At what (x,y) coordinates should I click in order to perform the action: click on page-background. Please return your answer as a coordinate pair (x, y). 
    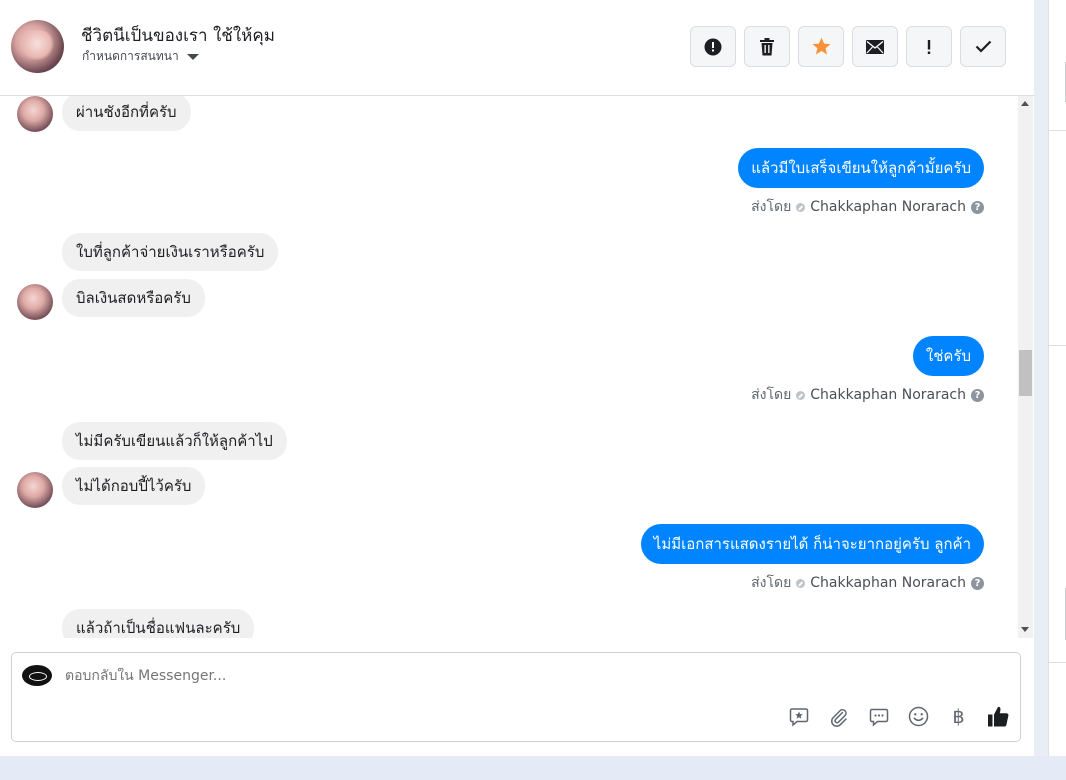
    Looking at the image, I should click on (533, 768).